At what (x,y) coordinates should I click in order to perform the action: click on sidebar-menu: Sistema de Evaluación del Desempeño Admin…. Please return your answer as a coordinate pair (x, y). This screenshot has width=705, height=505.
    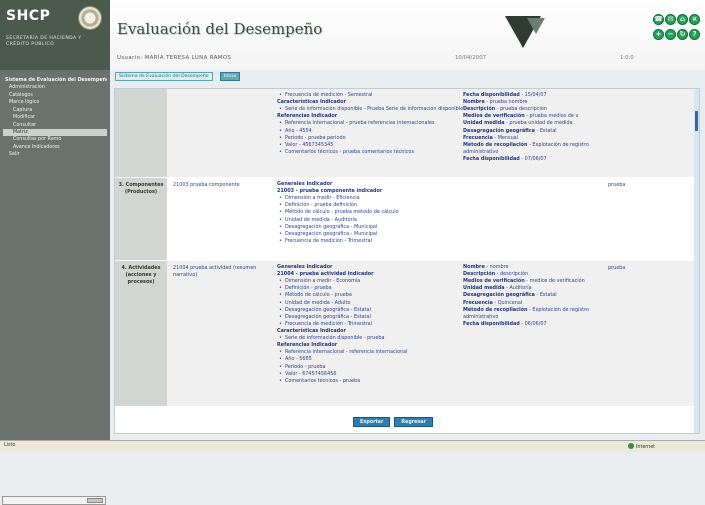
    Looking at the image, I should click on (55, 287).